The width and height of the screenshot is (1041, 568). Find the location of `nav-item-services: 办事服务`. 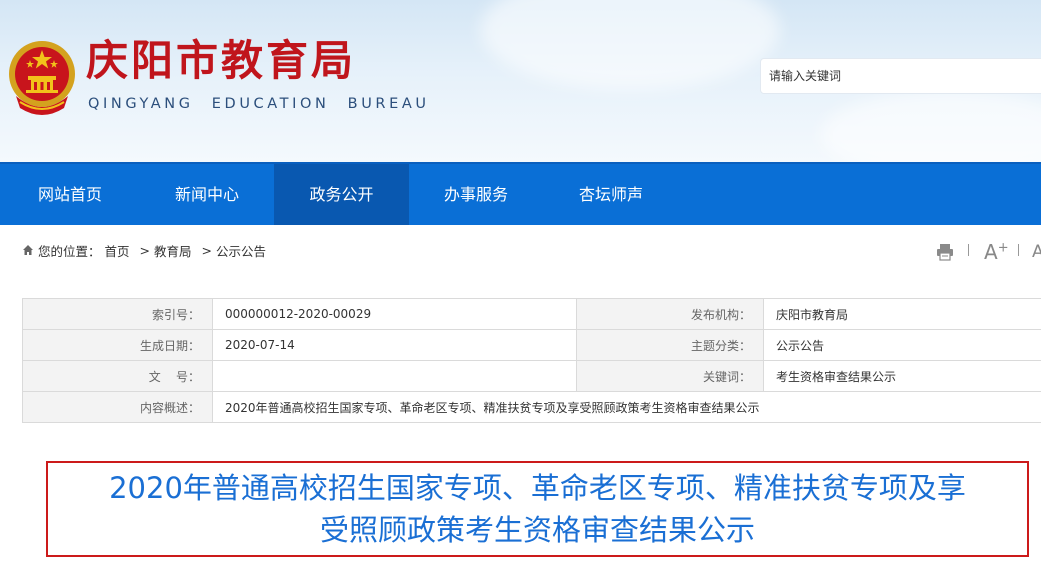

nav-item-services: 办事服务 is located at coordinates (476, 194).